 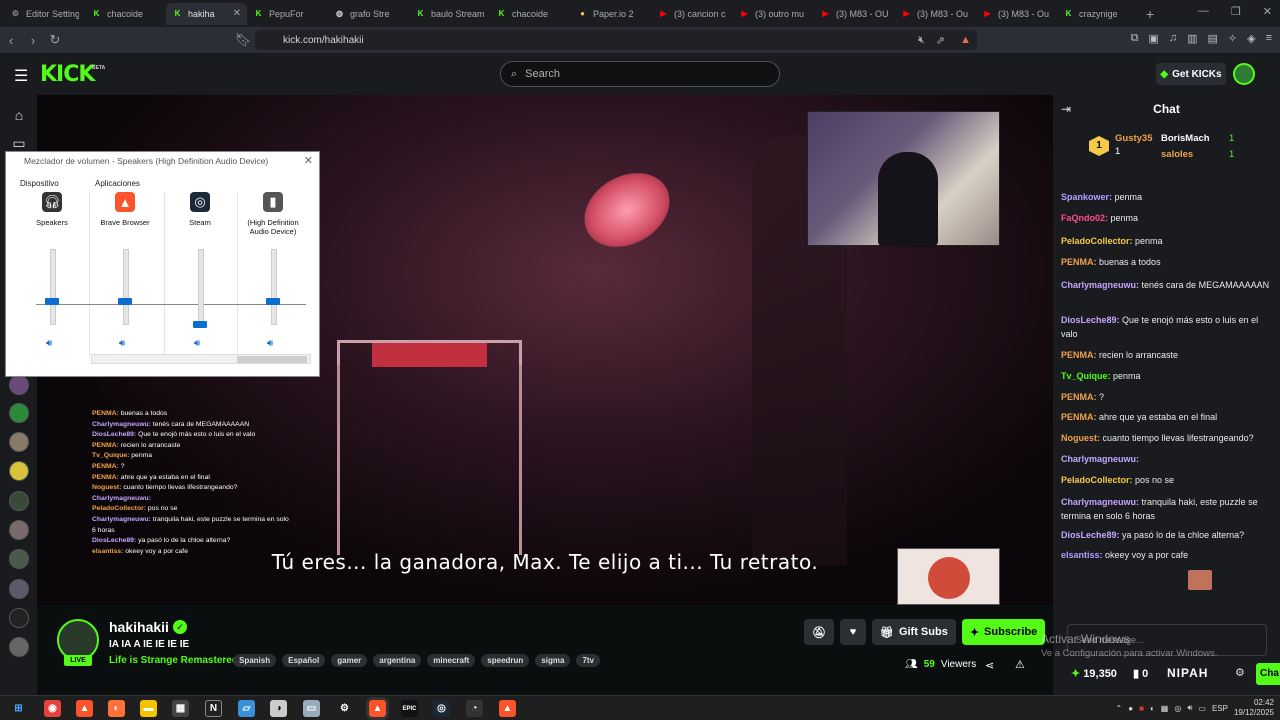 I want to click on folder-icon: ▬, so click(x=148, y=708).